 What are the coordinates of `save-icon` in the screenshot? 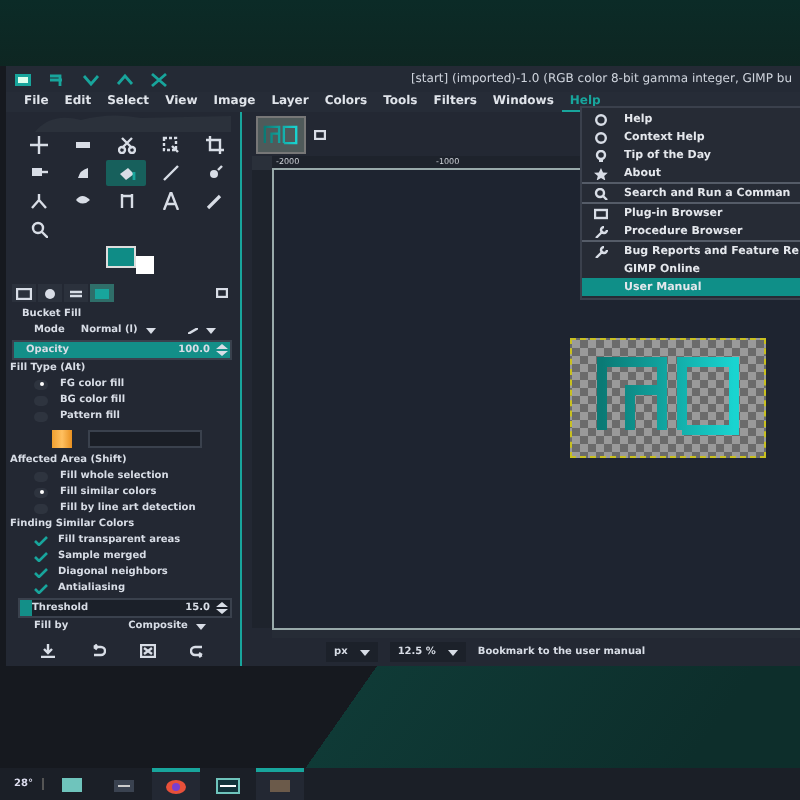 It's located at (47, 651).